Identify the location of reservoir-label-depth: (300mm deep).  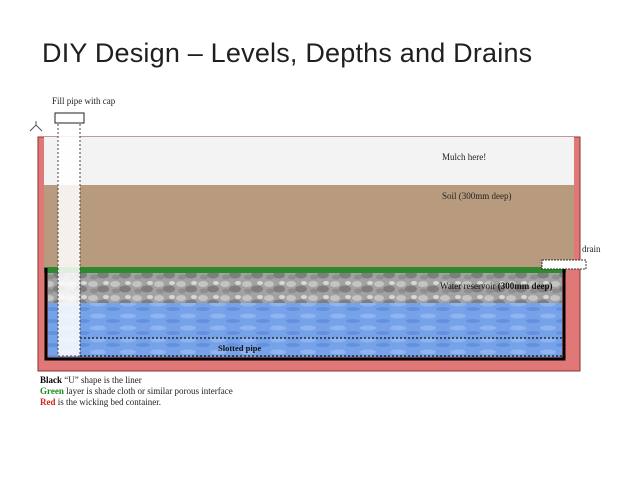
(525, 286).